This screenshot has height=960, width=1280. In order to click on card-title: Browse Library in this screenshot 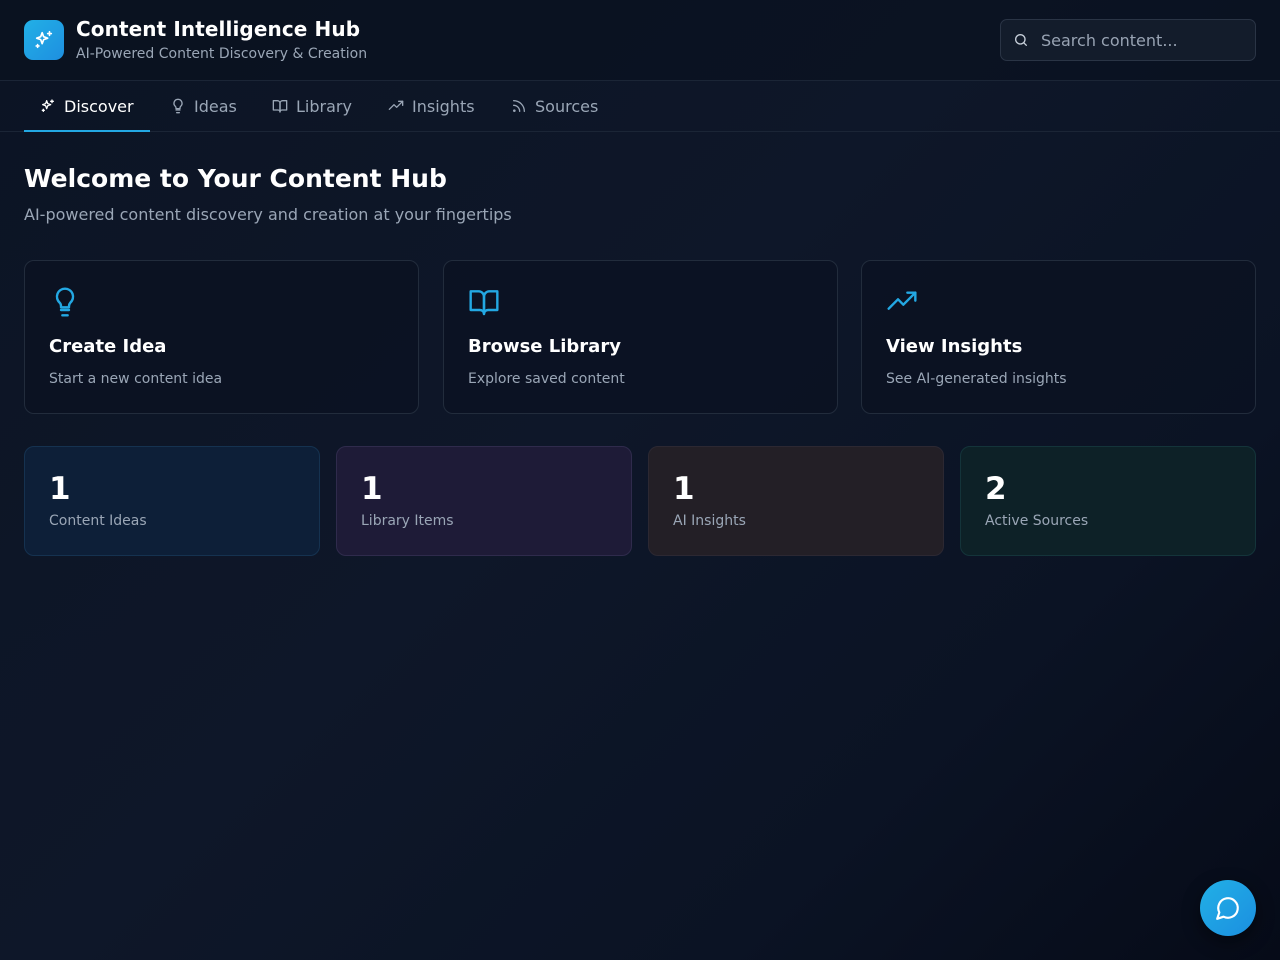, I will do `click(544, 346)`.